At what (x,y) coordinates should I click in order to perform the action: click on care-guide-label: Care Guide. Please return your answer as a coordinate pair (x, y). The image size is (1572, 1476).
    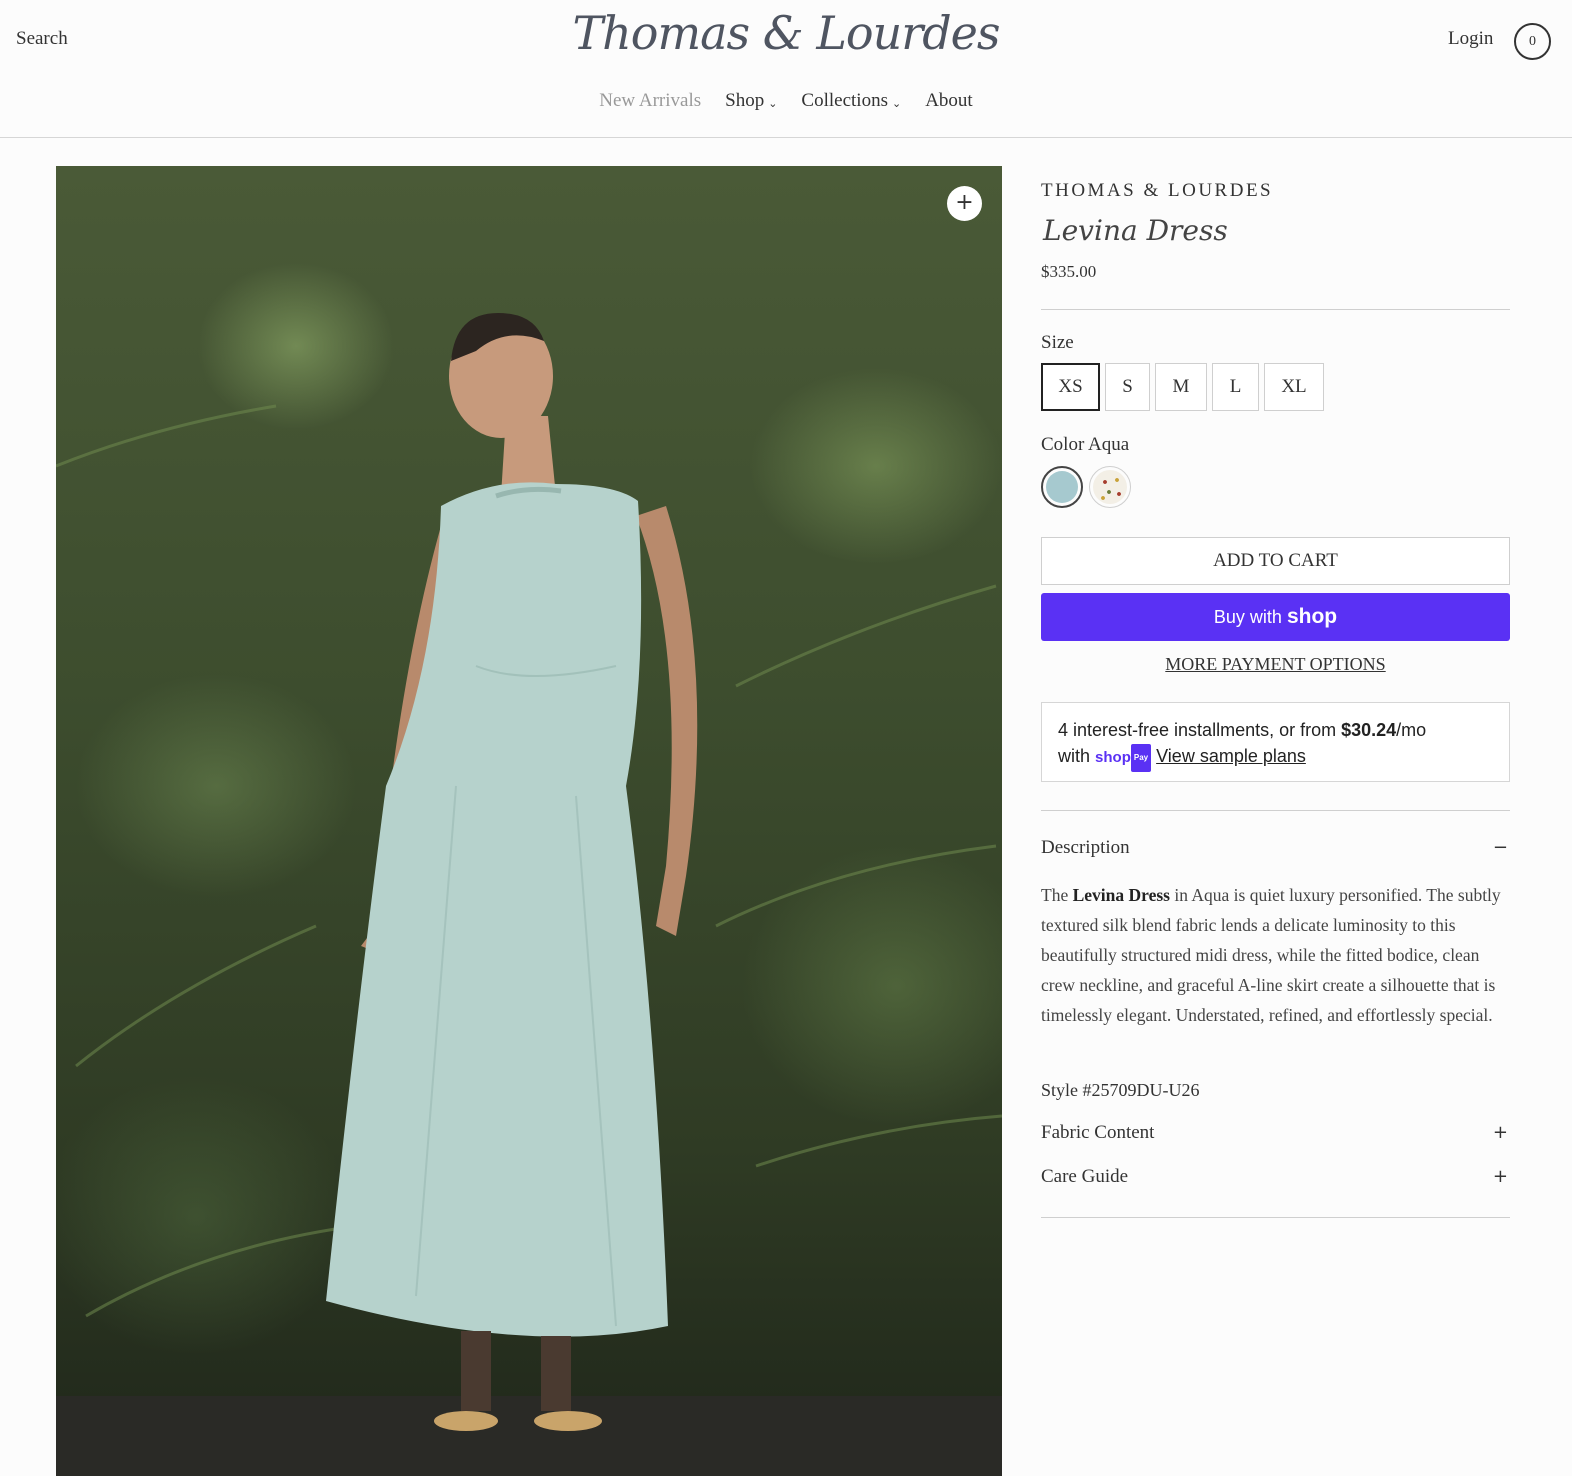
    Looking at the image, I should click on (1085, 1176).